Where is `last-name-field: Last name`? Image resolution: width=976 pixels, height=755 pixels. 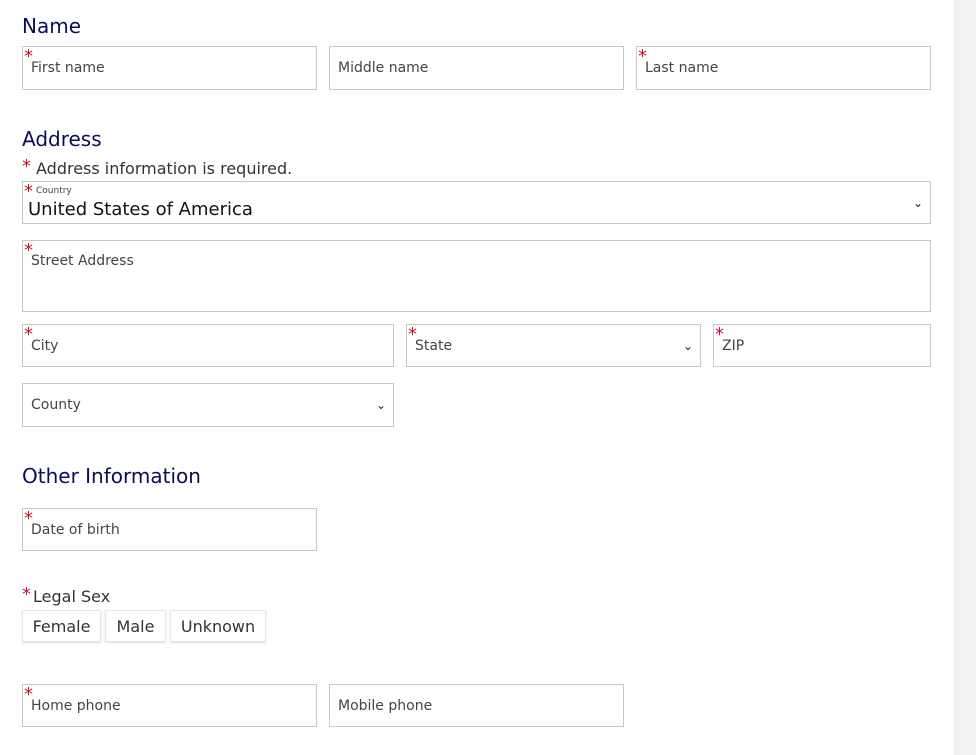
last-name-field: Last name is located at coordinates (783, 68).